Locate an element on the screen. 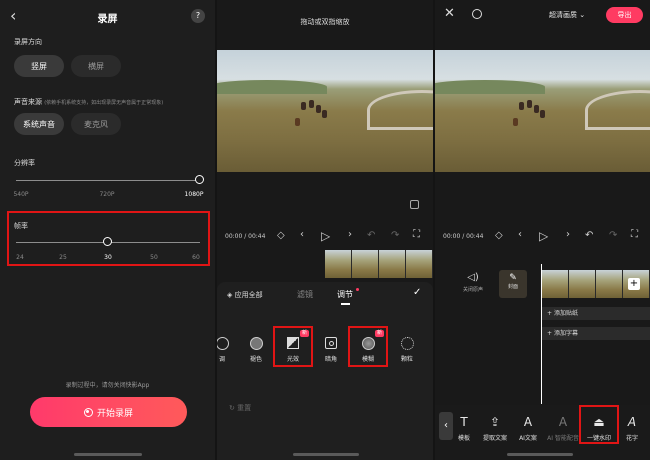  landscape-option: 横屏 is located at coordinates (96, 66).